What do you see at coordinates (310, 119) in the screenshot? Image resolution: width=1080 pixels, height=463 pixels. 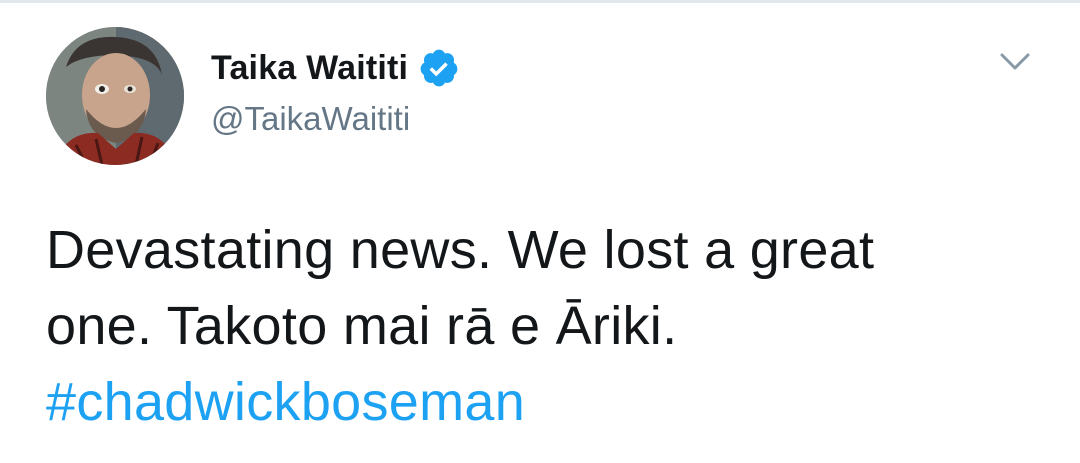 I see `user-handle: @TaikaWaititi` at bounding box center [310, 119].